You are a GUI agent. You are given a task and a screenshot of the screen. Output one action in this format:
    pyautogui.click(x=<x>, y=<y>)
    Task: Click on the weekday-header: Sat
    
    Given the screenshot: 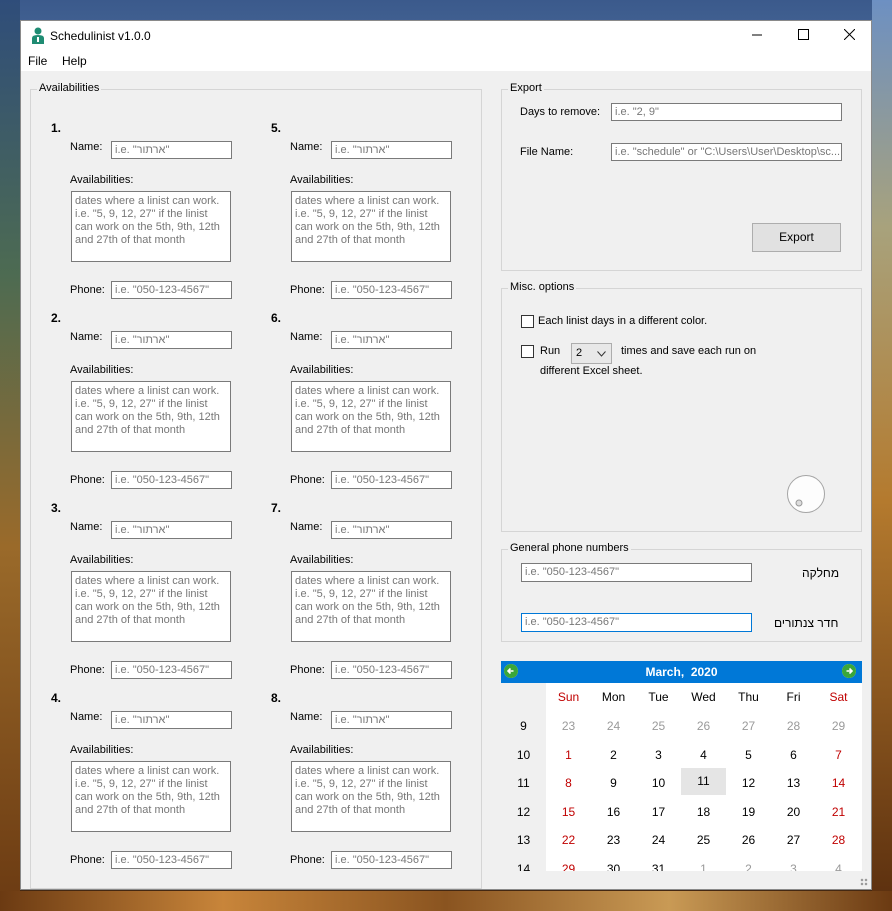 What is the action you would take?
    pyautogui.click(x=838, y=697)
    